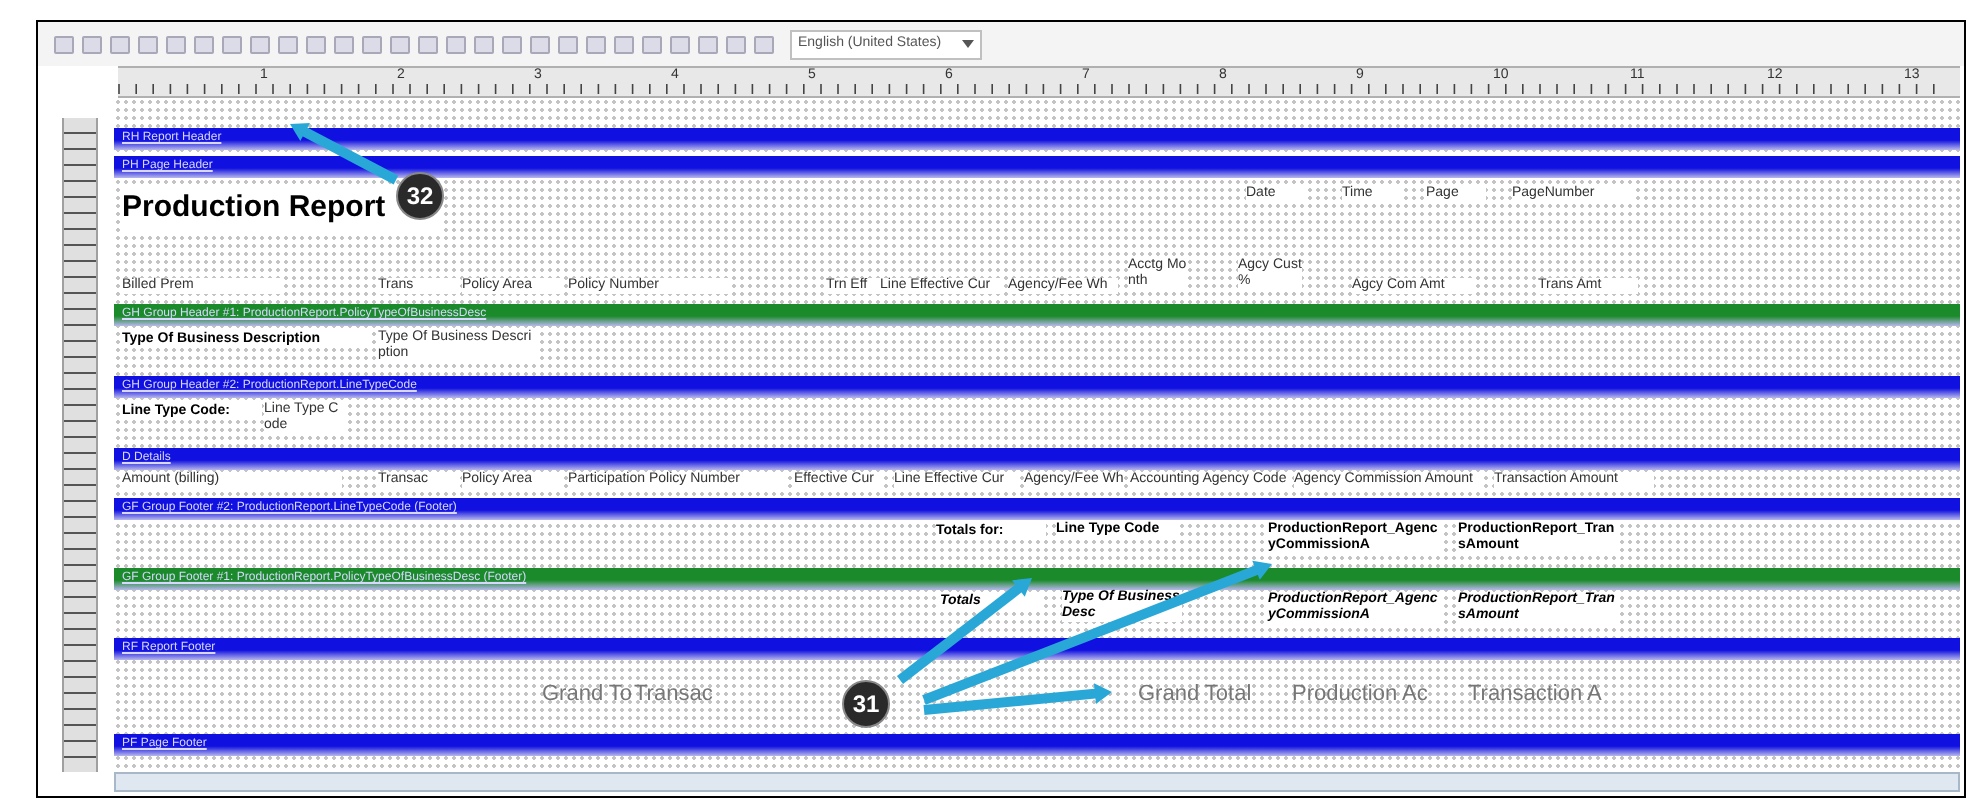 The image size is (1970, 800). Describe the element at coordinates (1548, 694) in the screenshot. I see `report-field: Transaction A` at that location.